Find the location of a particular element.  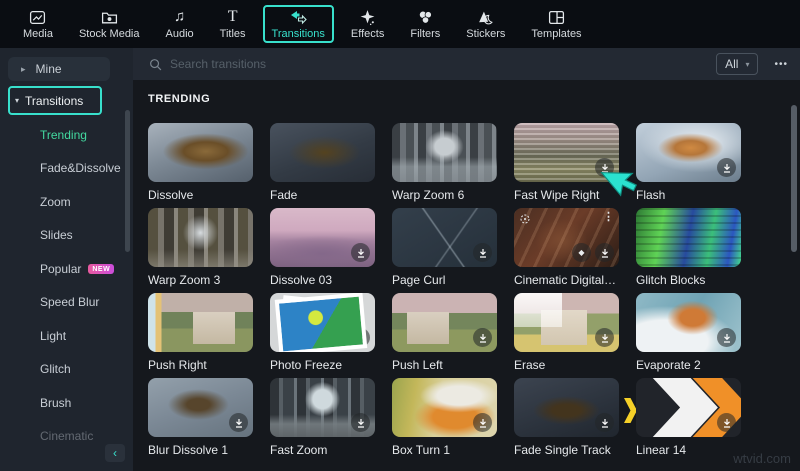

transition-card-box-turn-1: Box Turn 1 is located at coordinates (444, 417).